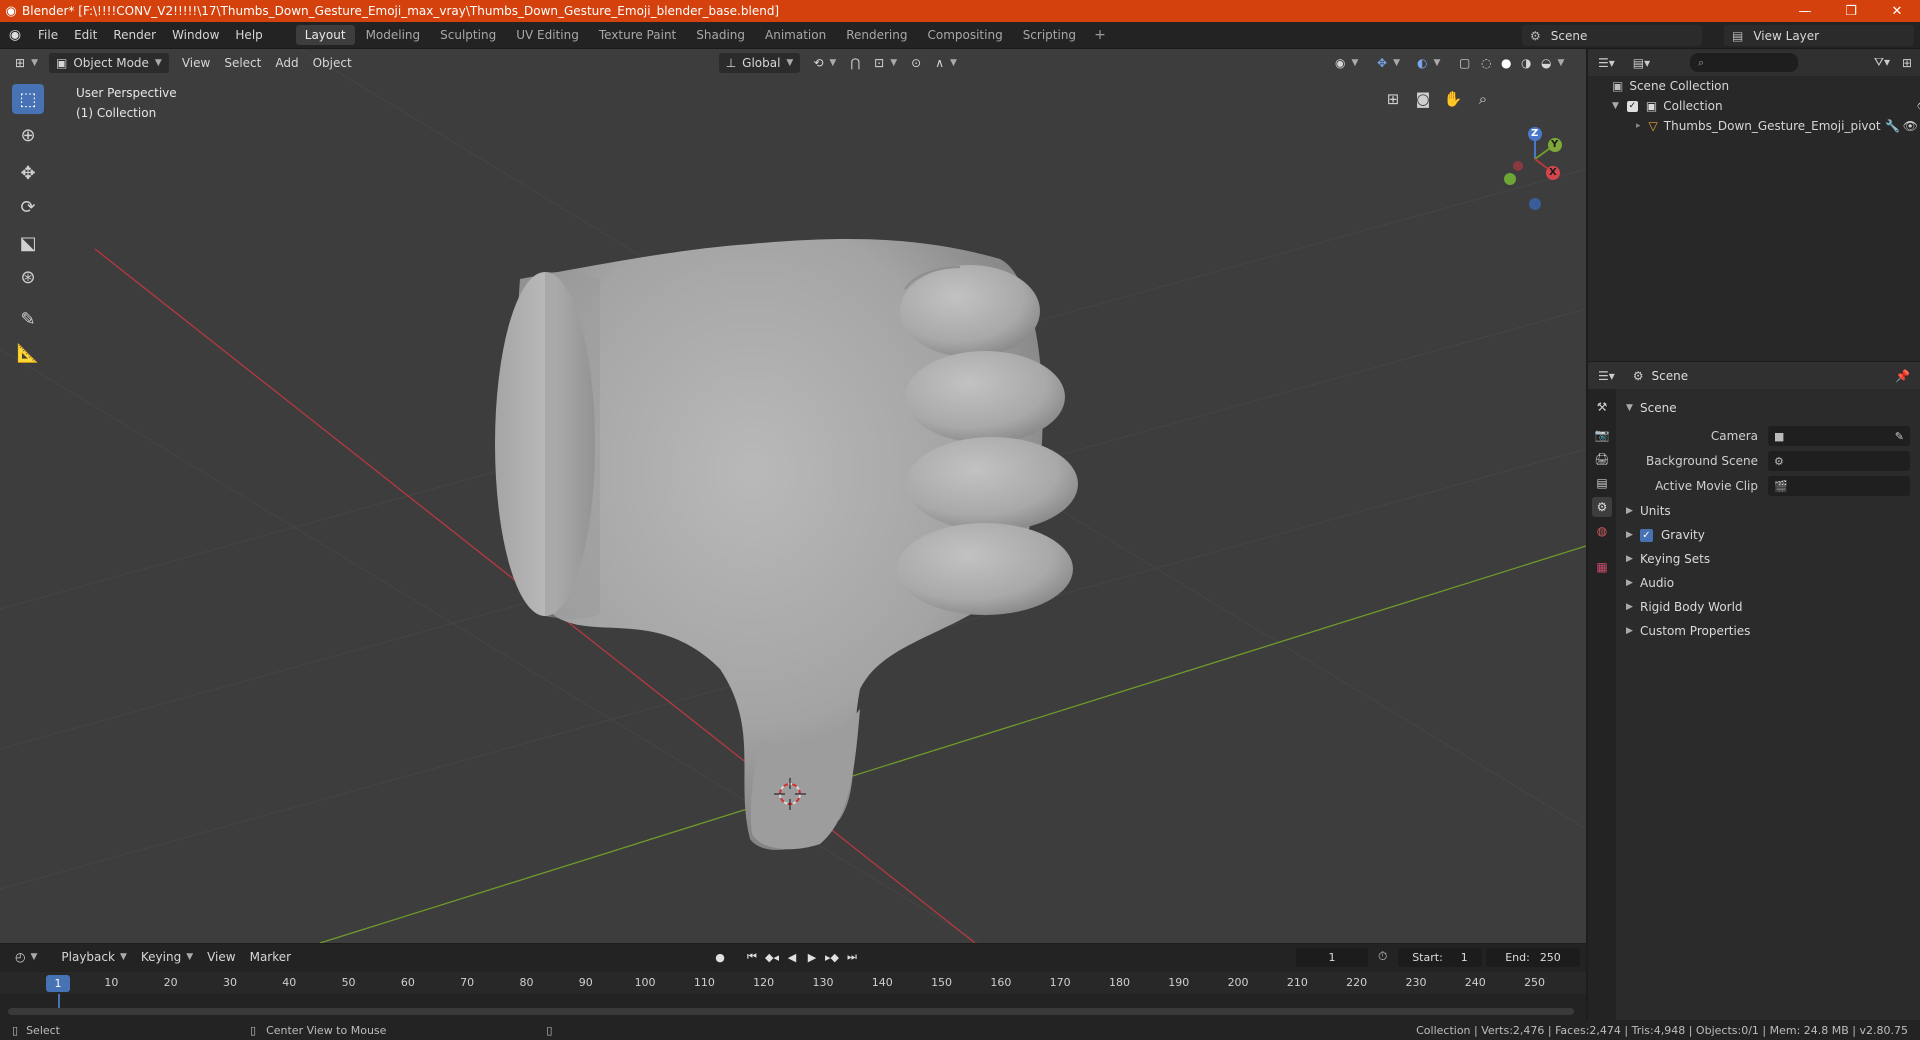  Describe the element at coordinates (824, 63) in the screenshot. I see `pivot-point-button: ⟲ ▼` at that location.